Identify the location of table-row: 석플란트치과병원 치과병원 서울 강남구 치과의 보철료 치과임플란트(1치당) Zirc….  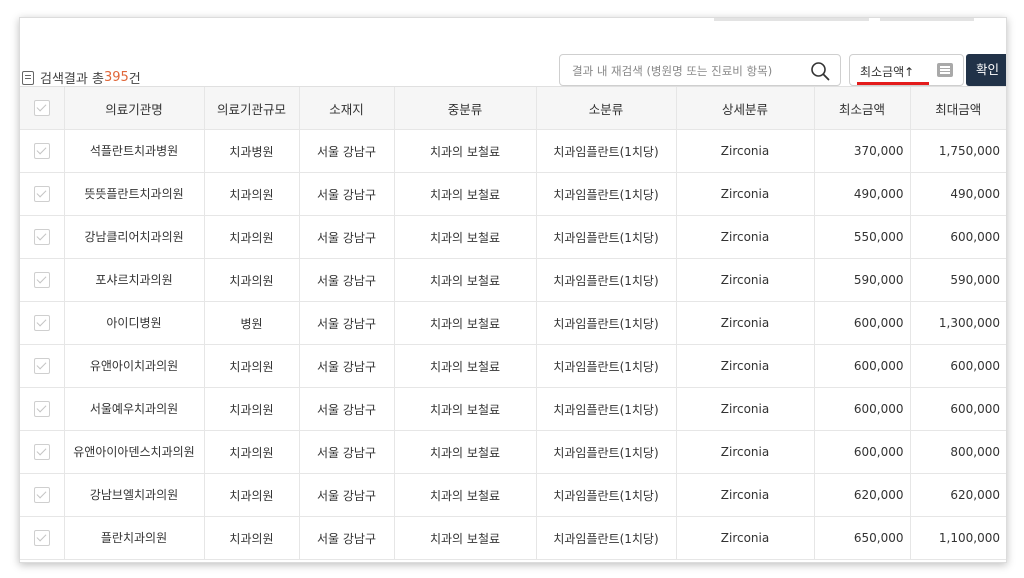
(513, 151).